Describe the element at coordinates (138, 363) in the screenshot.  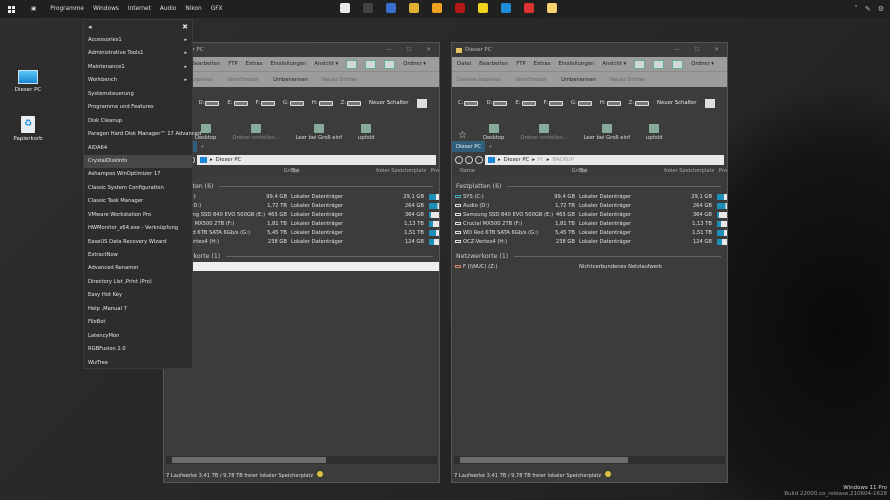
I see `menu-item: WizTree` at that location.